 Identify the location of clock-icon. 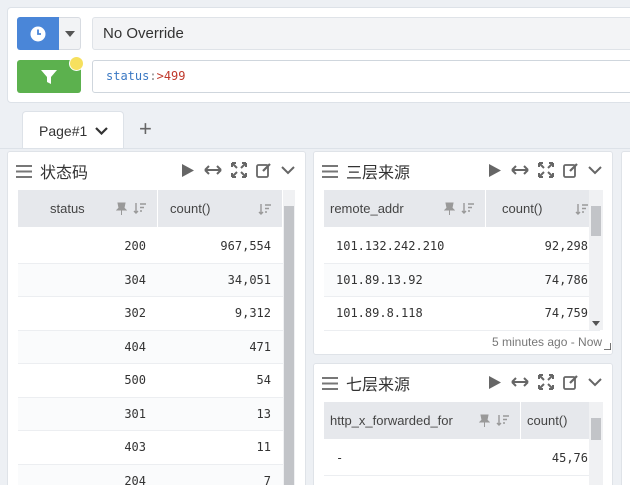
(38, 33).